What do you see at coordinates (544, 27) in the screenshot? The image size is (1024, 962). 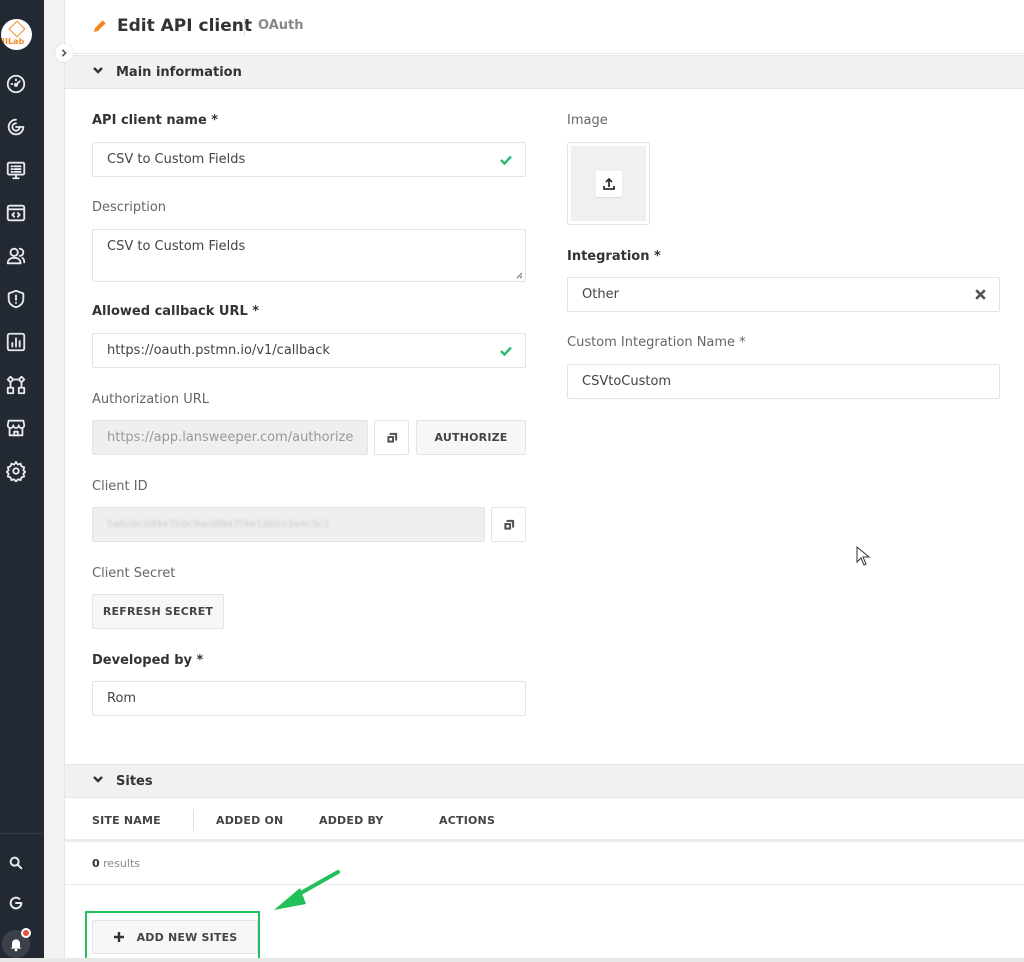 I see `page-header: Edit API client OAuth` at bounding box center [544, 27].